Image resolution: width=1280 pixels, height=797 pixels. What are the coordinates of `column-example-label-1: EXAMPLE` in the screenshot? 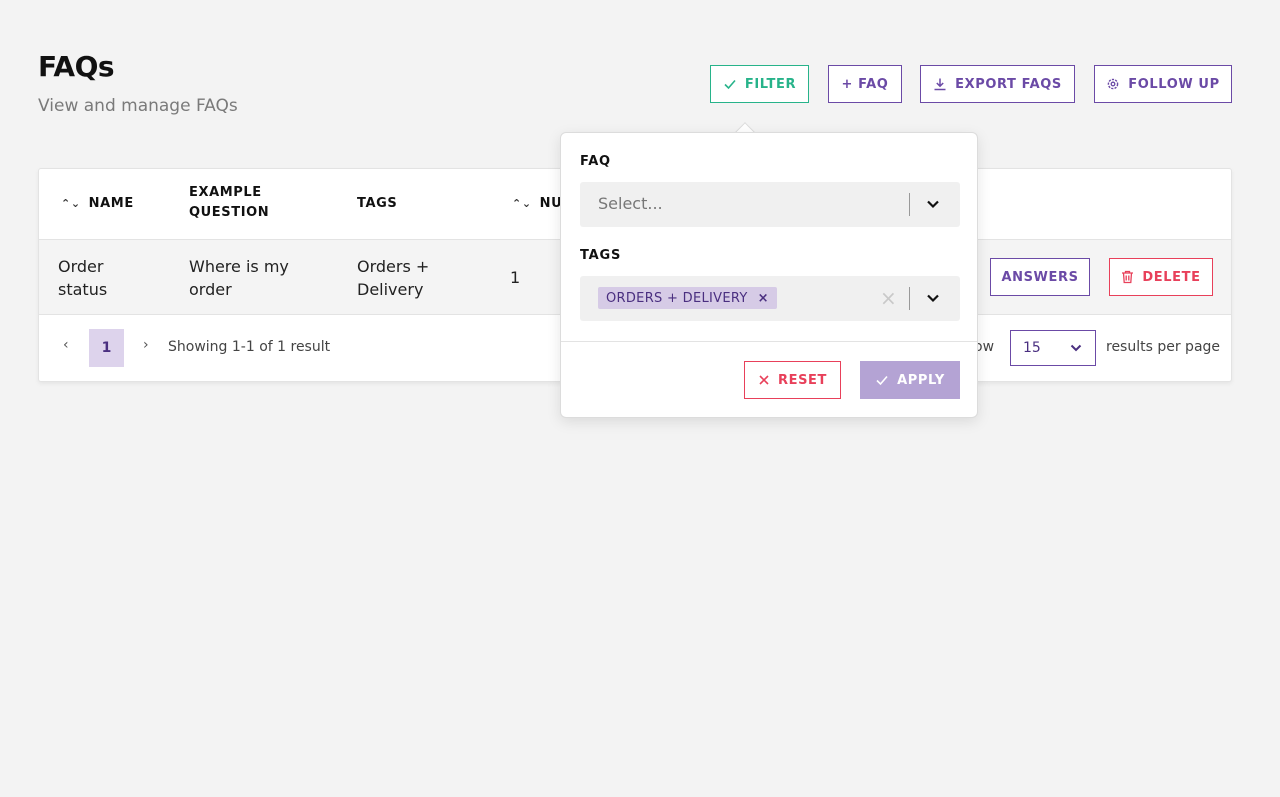 It's located at (225, 192).